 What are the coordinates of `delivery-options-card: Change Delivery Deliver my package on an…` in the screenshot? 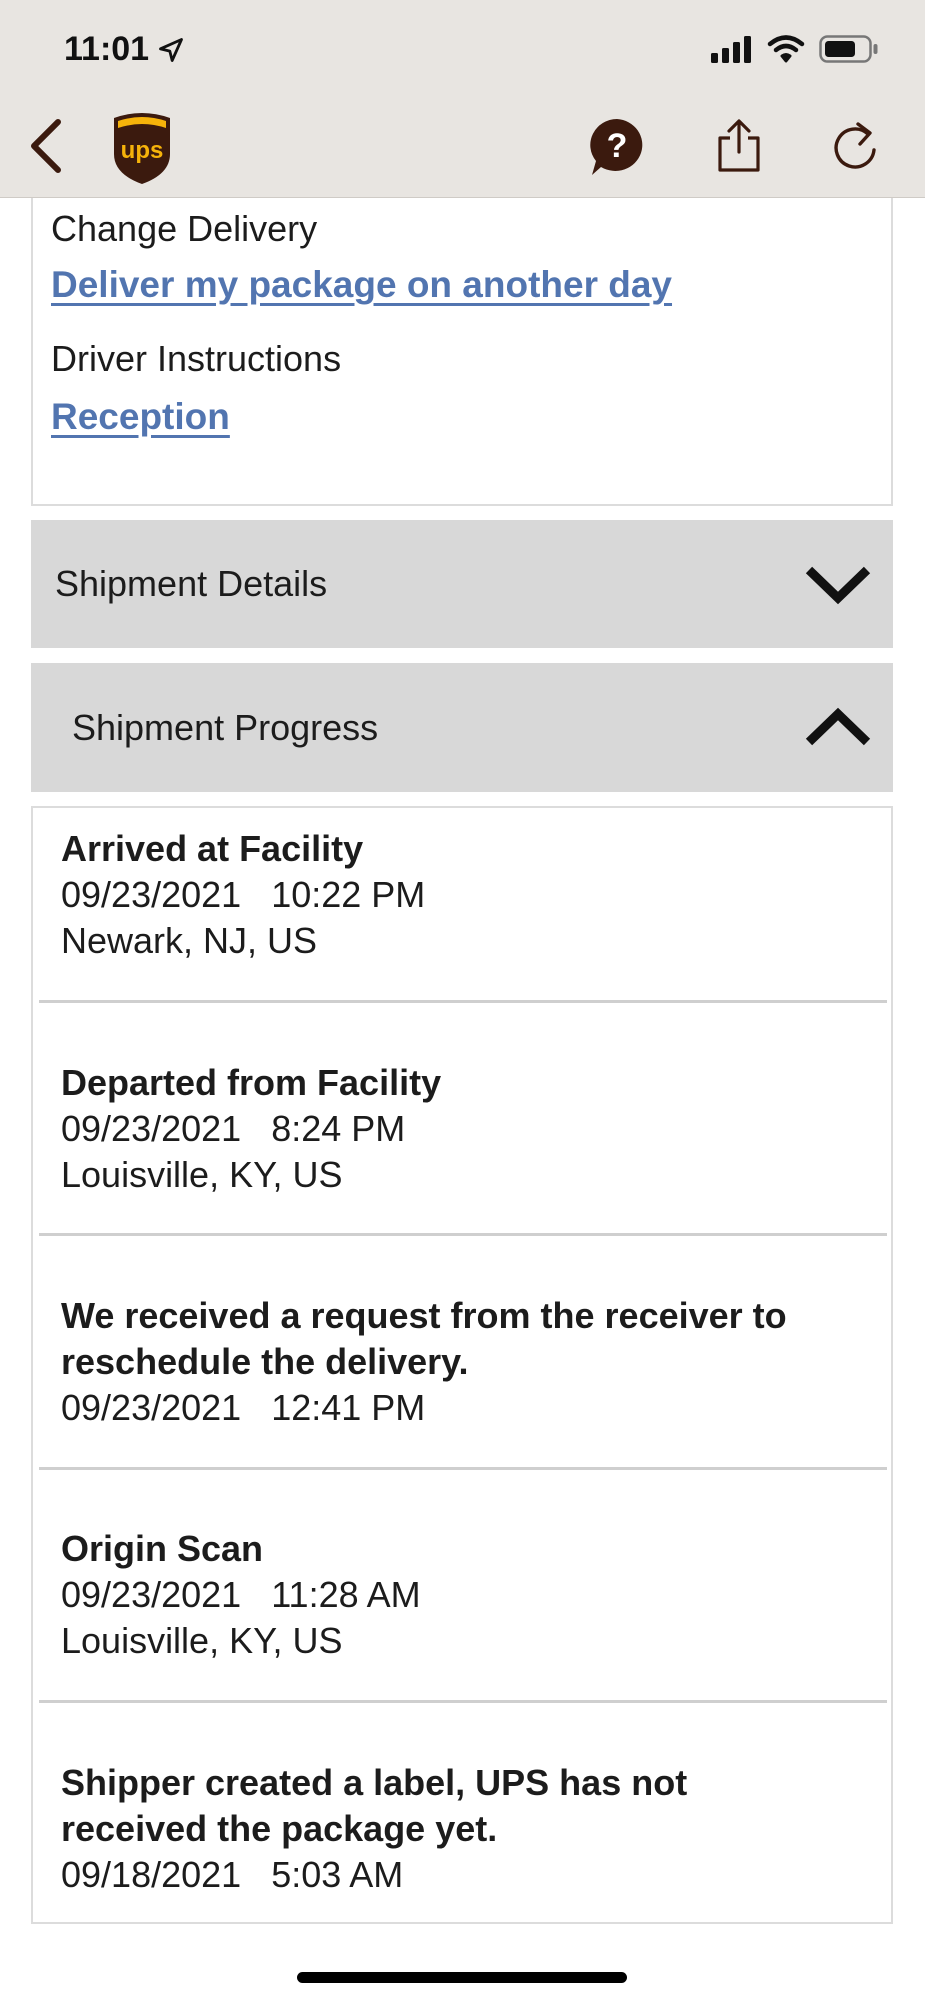 It's located at (462, 352).